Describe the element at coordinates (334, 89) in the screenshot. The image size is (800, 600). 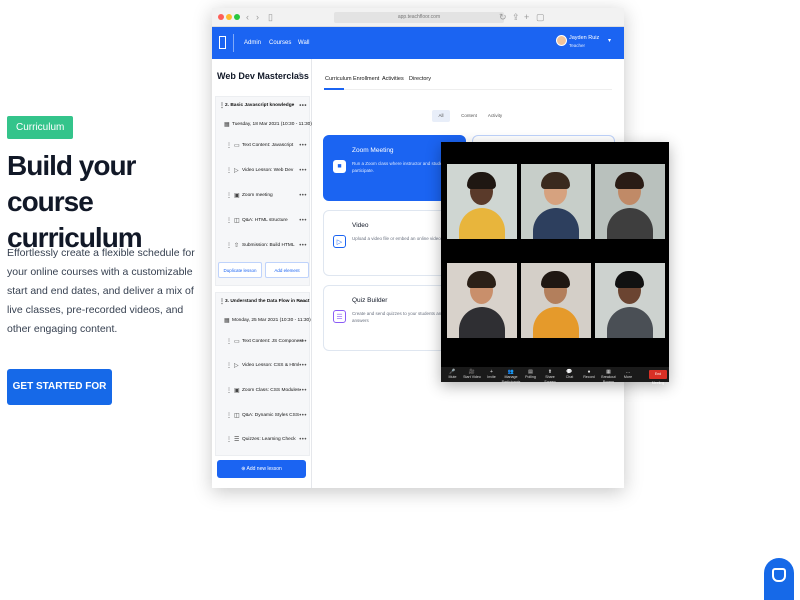
I see `active-tab-indicator` at that location.